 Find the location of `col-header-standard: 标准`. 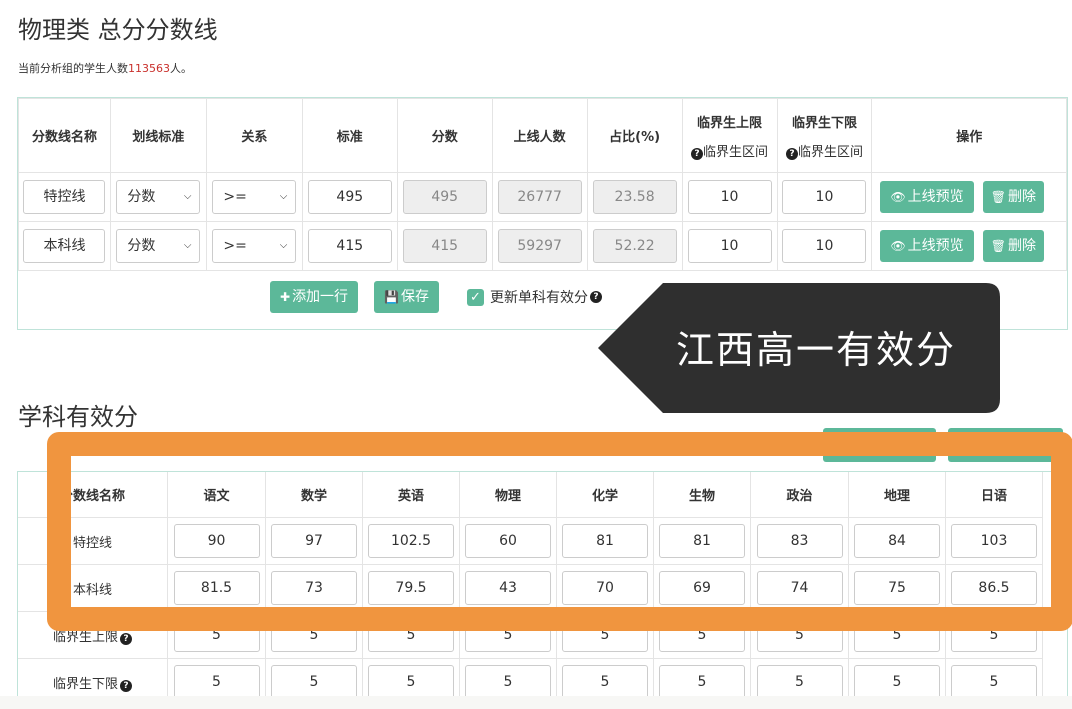

col-header-standard: 标准 is located at coordinates (349, 135).